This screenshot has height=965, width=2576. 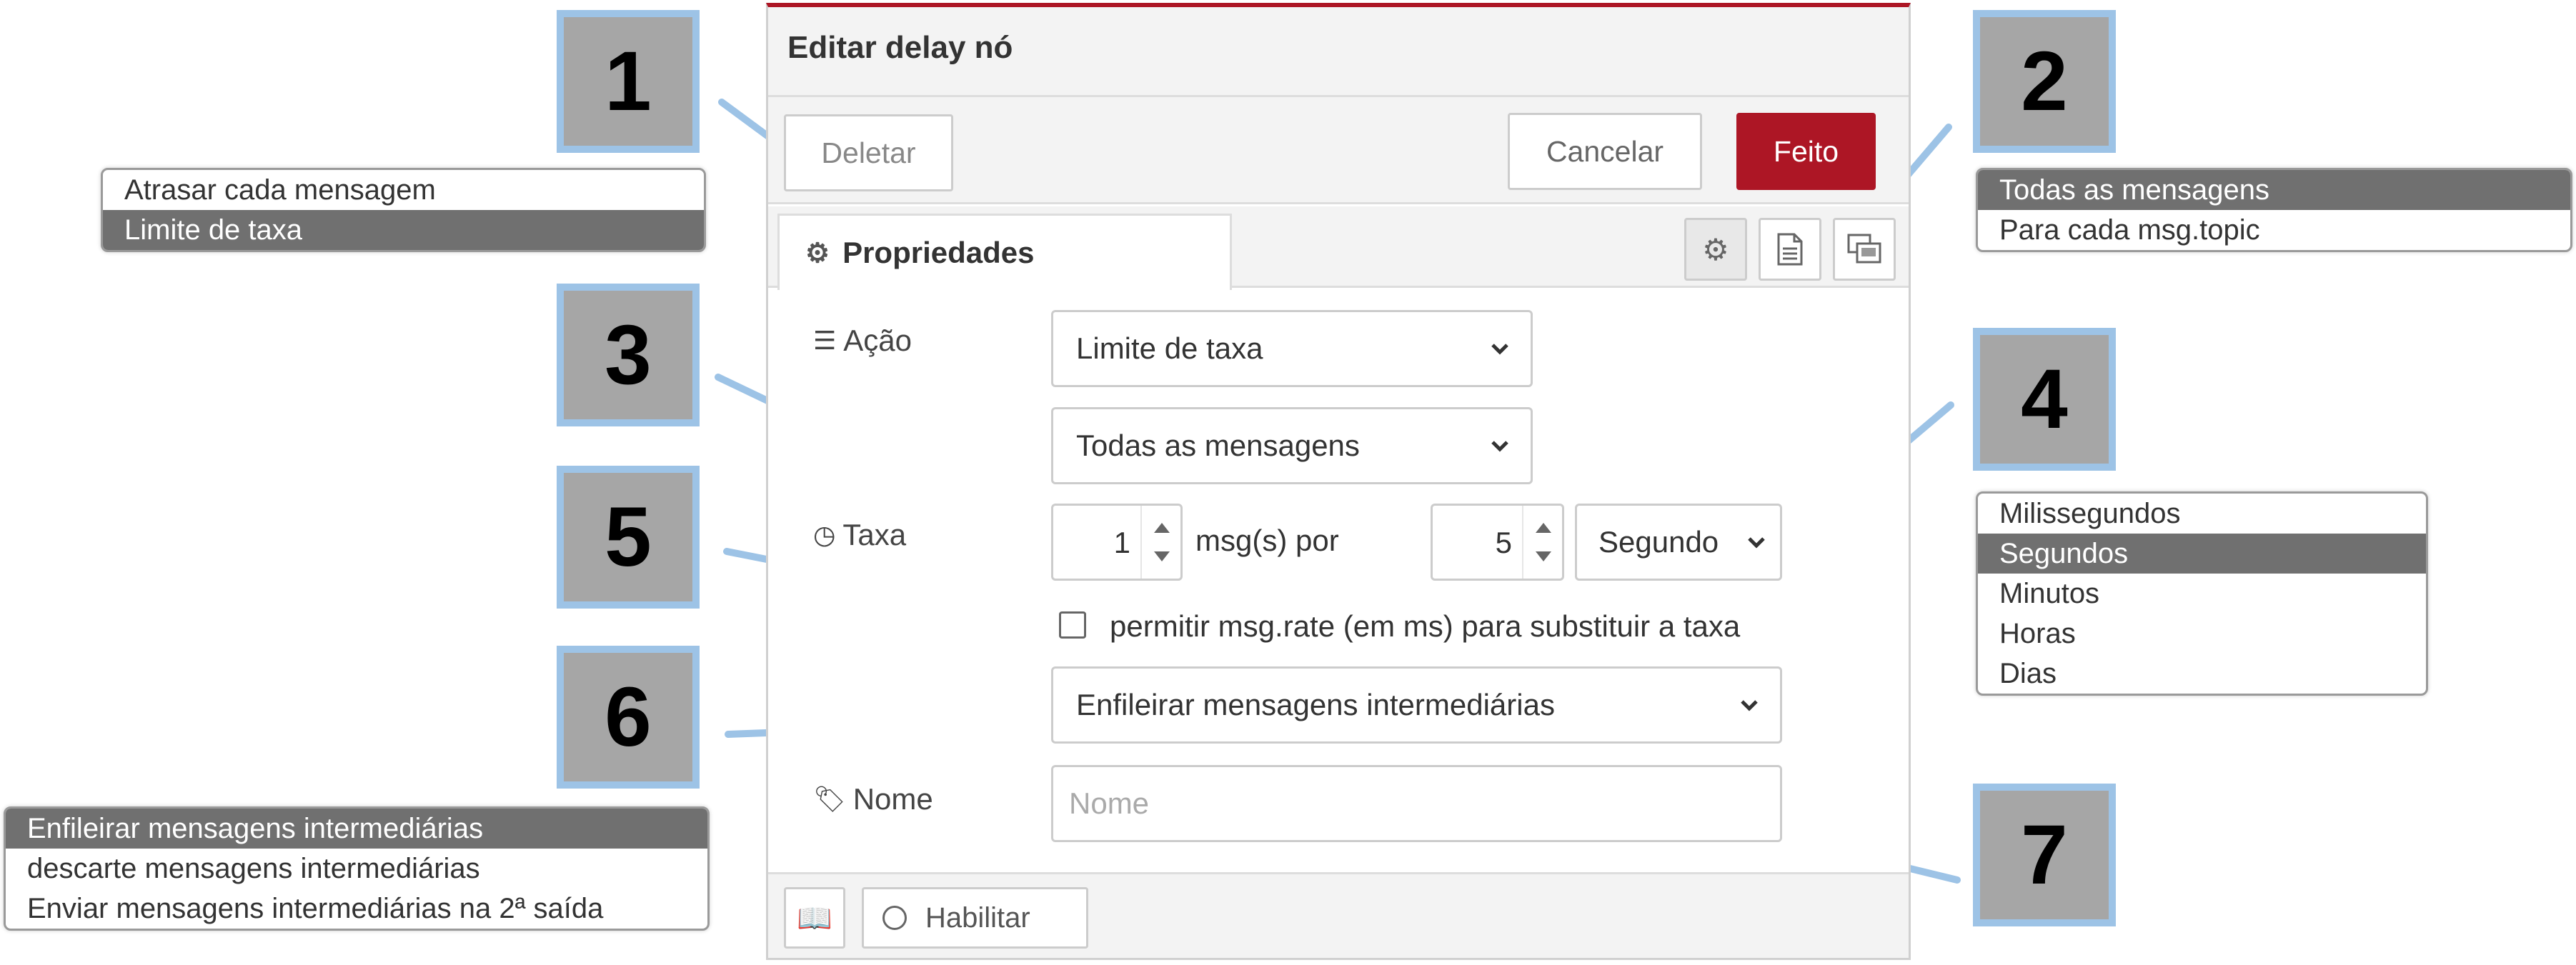 I want to click on name-input, so click(x=1416, y=803).